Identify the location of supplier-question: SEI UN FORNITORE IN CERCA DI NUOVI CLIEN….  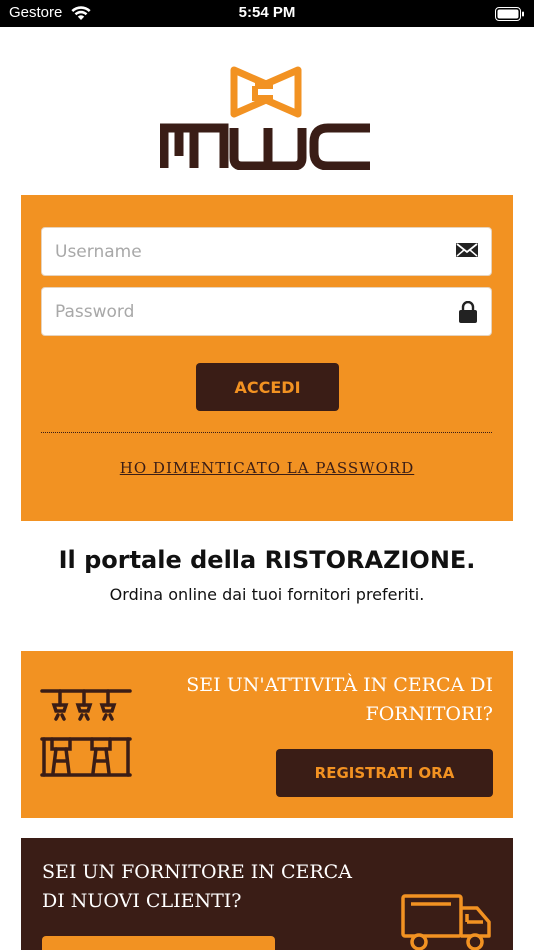
(212, 887).